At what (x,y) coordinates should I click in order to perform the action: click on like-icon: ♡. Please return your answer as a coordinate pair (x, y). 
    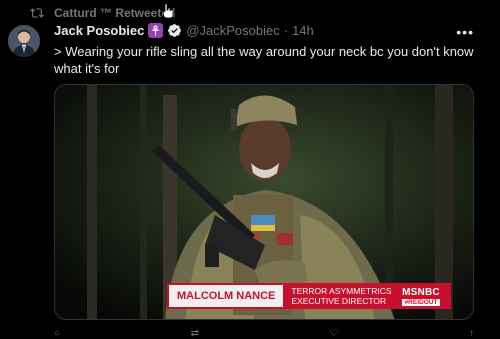
    Looking at the image, I should click on (334, 333).